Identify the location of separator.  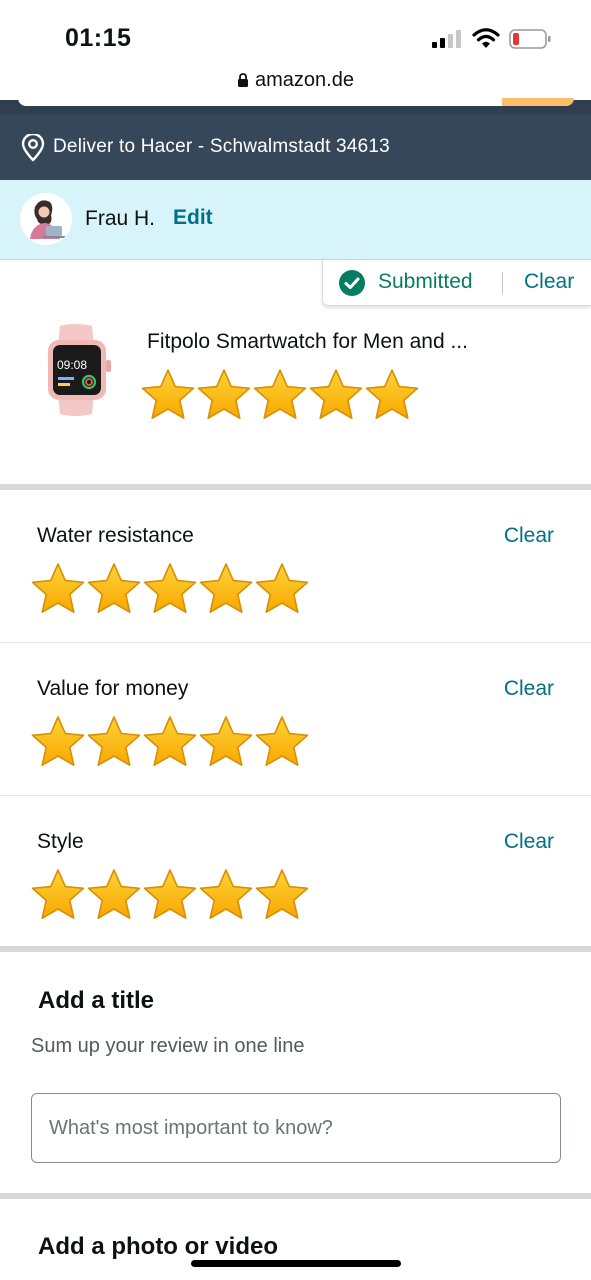
(502, 283).